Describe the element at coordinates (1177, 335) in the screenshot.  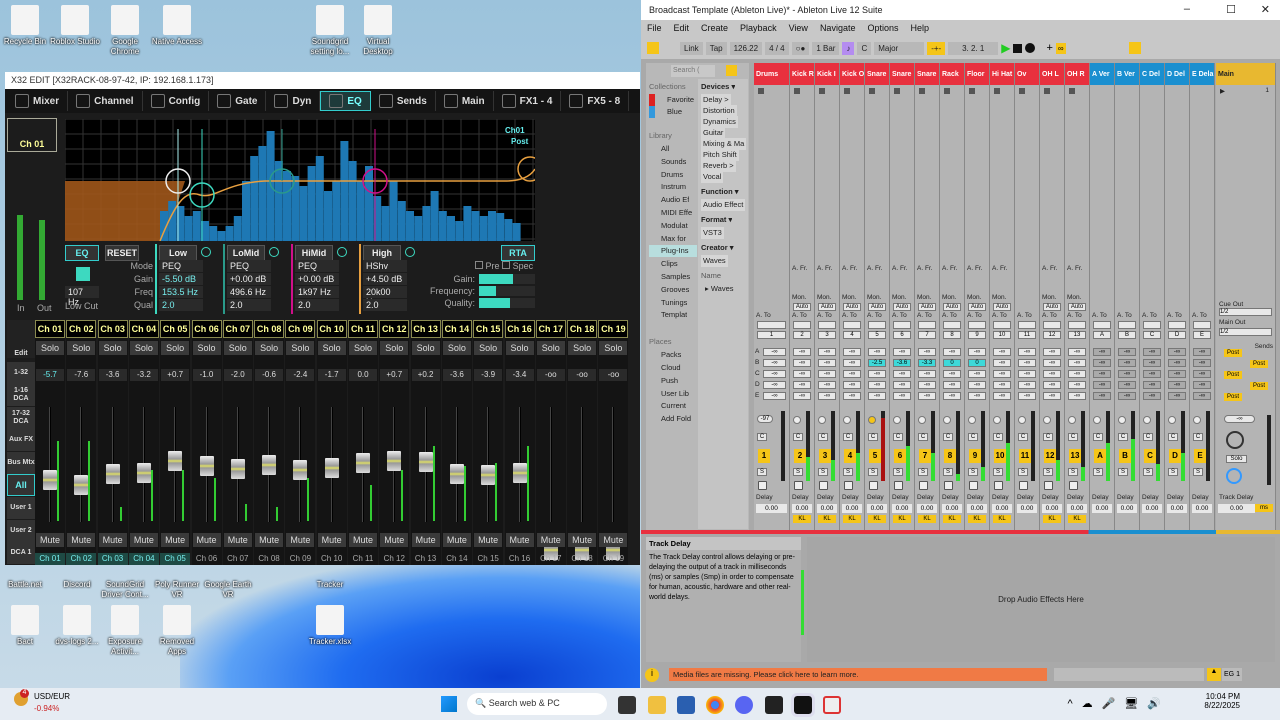
I see `audio-to-channel: D` at that location.